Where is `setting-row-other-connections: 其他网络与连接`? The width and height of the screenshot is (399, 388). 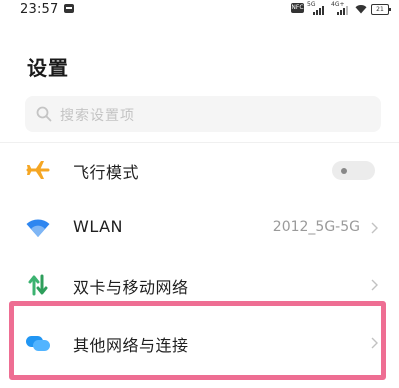
setting-row-other-connections: 其他网络与连接 is located at coordinates (199, 343).